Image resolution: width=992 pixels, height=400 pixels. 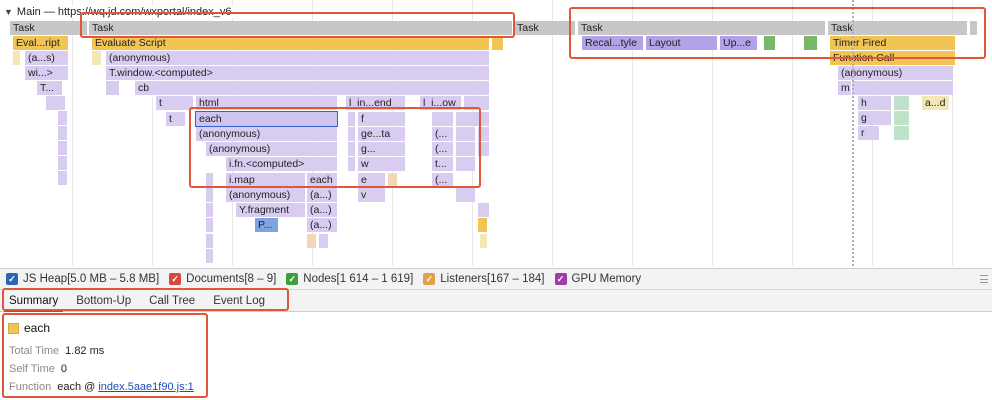 What do you see at coordinates (239, 301) in the screenshot?
I see `tab-event-log: Event Log` at bounding box center [239, 301].